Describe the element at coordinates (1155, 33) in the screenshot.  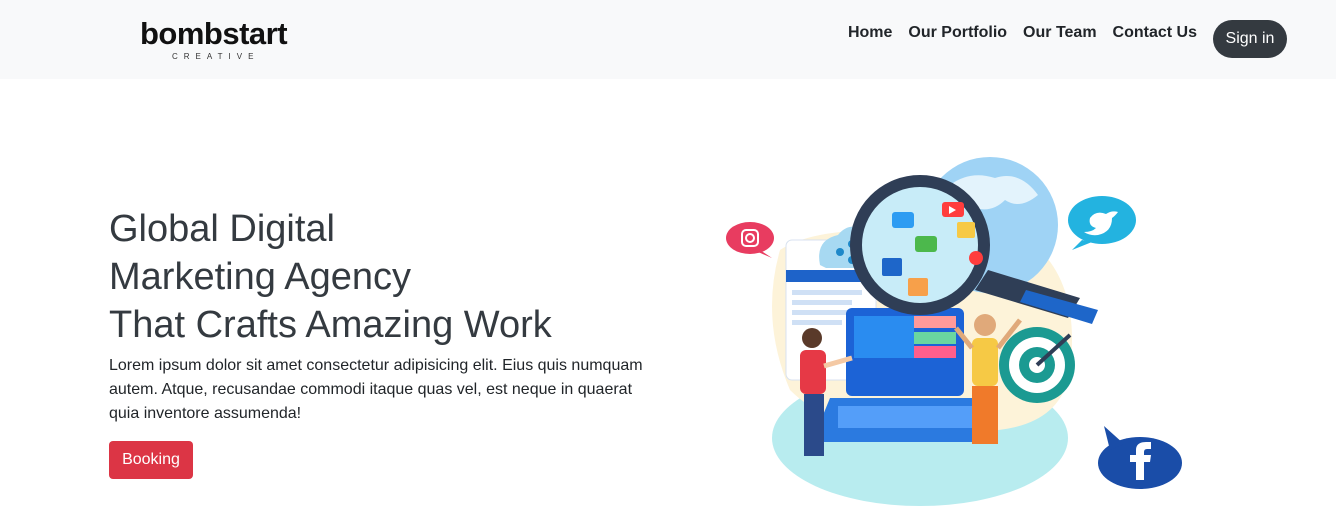
I see `nav-link-contact: Contact Us` at that location.